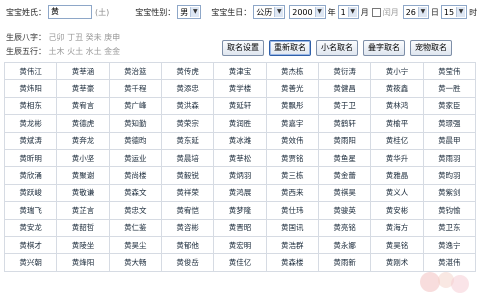 This screenshot has height=300, width=480. I want to click on name-cell: 黄学楼, so click(240, 88).